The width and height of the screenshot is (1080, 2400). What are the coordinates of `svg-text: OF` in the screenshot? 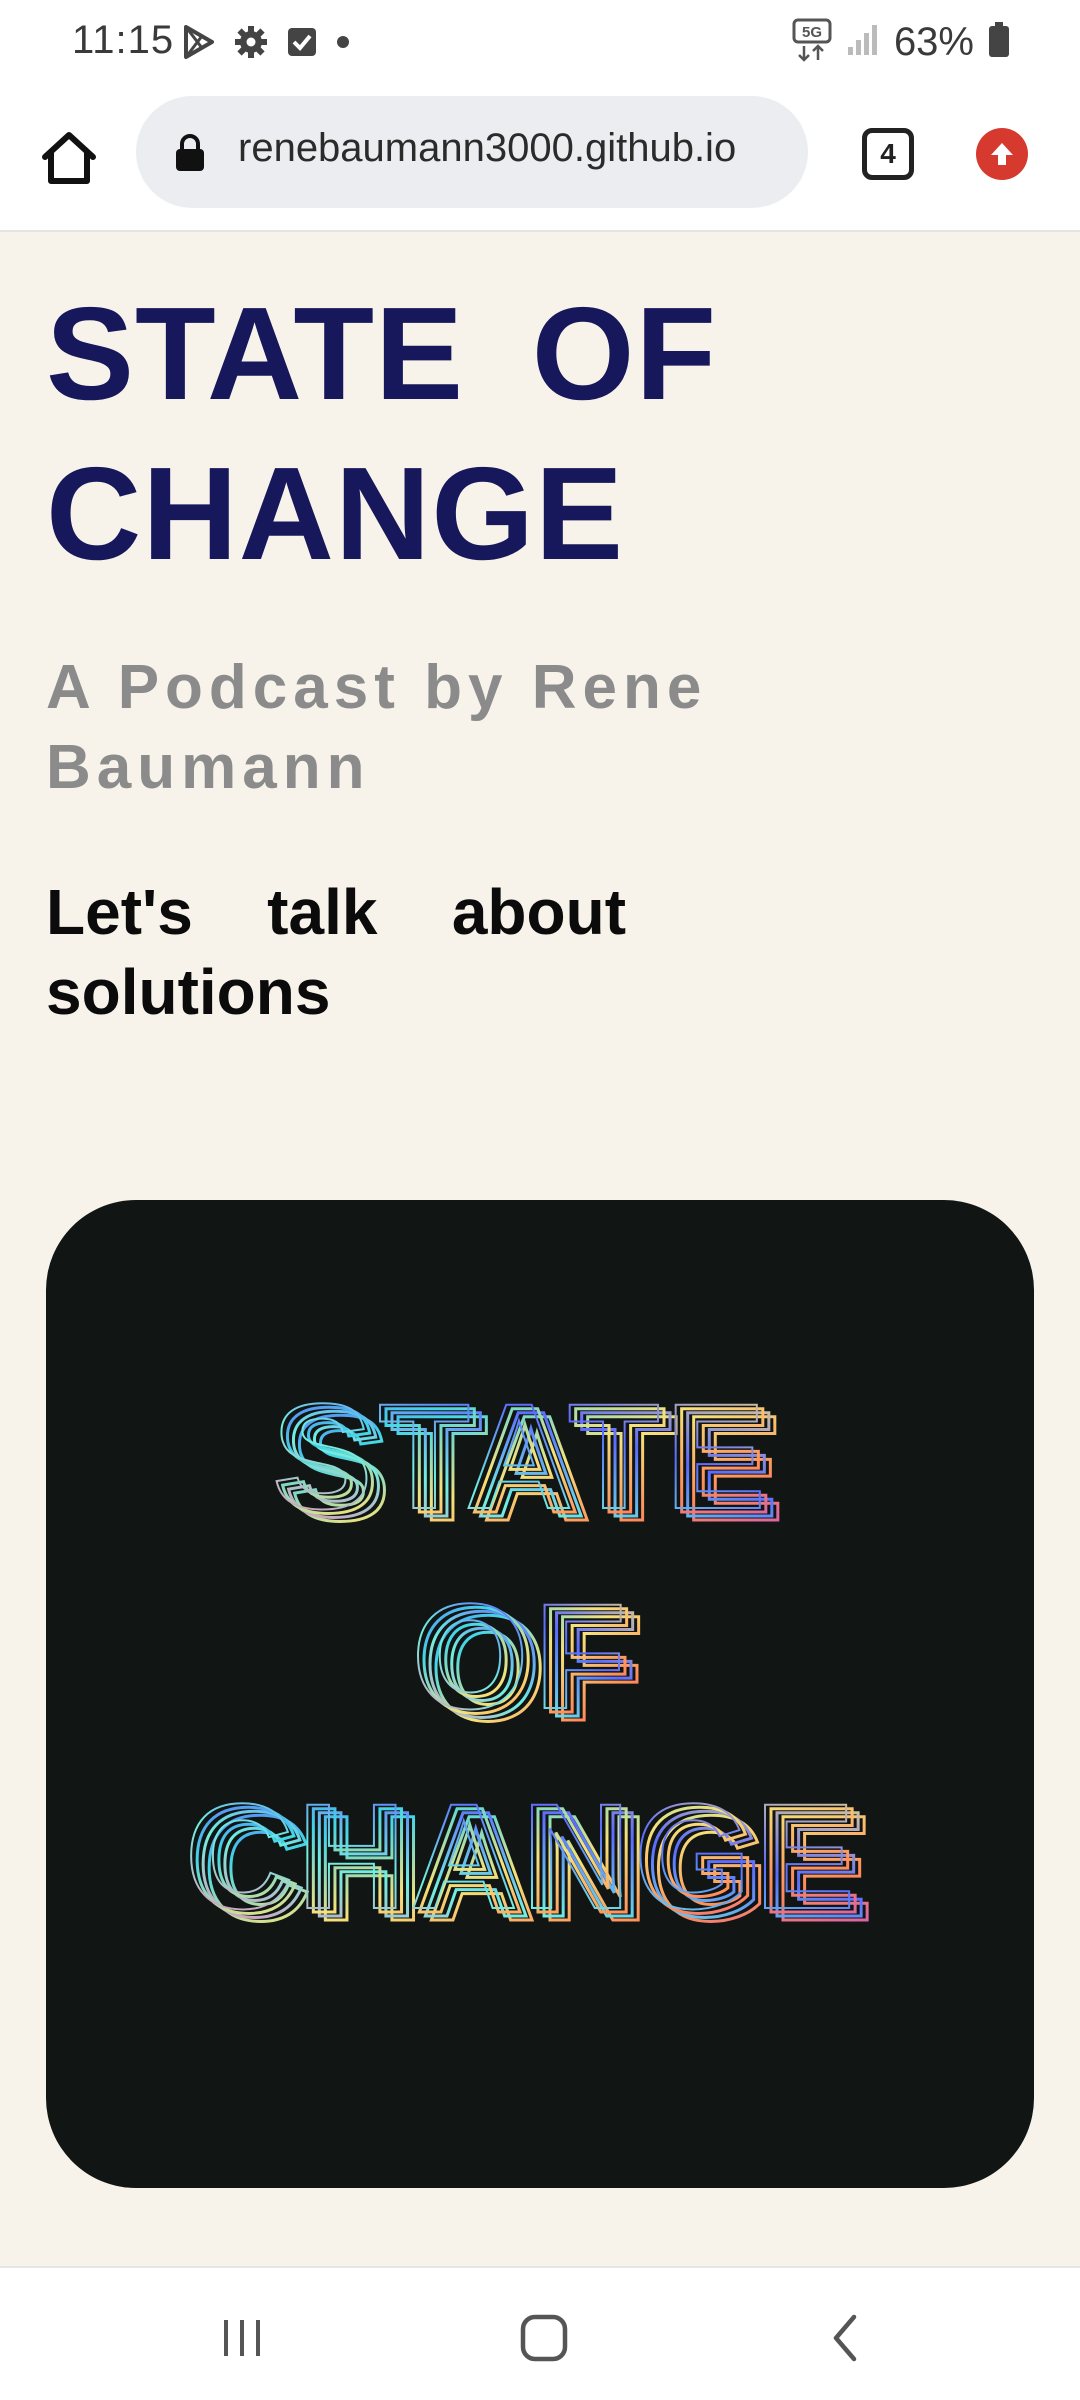 It's located at (522, 1656).